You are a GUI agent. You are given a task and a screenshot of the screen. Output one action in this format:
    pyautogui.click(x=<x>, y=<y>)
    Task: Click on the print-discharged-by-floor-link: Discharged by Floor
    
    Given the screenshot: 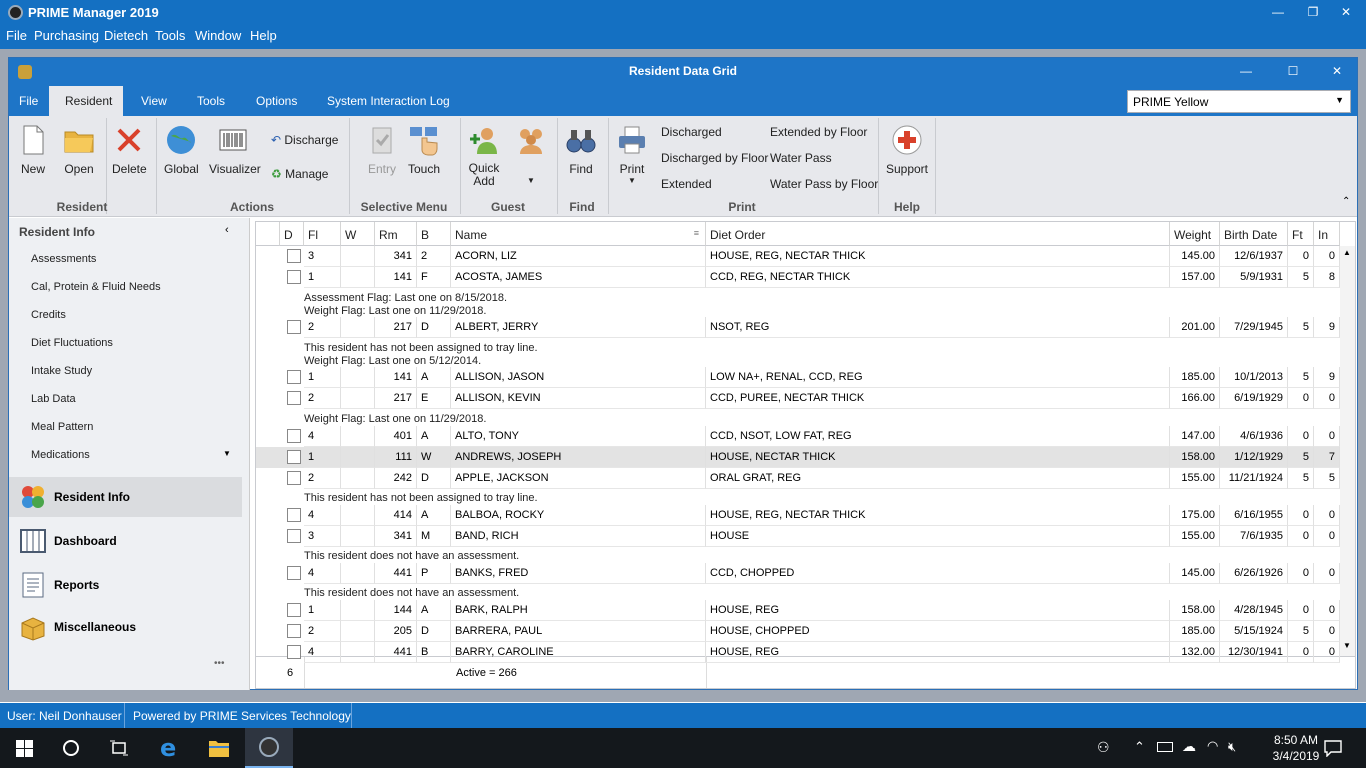 What is the action you would take?
    pyautogui.click(x=714, y=158)
    